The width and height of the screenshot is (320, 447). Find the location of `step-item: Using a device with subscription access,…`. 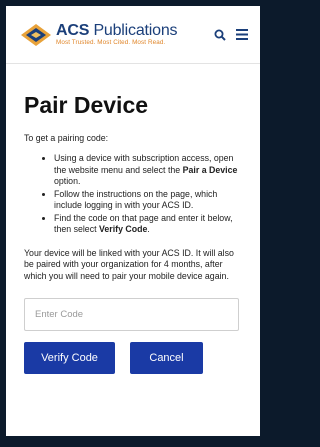

step-item: Using a device with subscription access,… is located at coordinates (148, 170).